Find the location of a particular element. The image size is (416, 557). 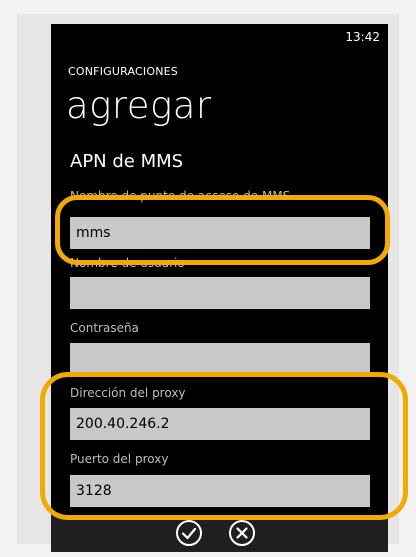

username-input is located at coordinates (220, 293).